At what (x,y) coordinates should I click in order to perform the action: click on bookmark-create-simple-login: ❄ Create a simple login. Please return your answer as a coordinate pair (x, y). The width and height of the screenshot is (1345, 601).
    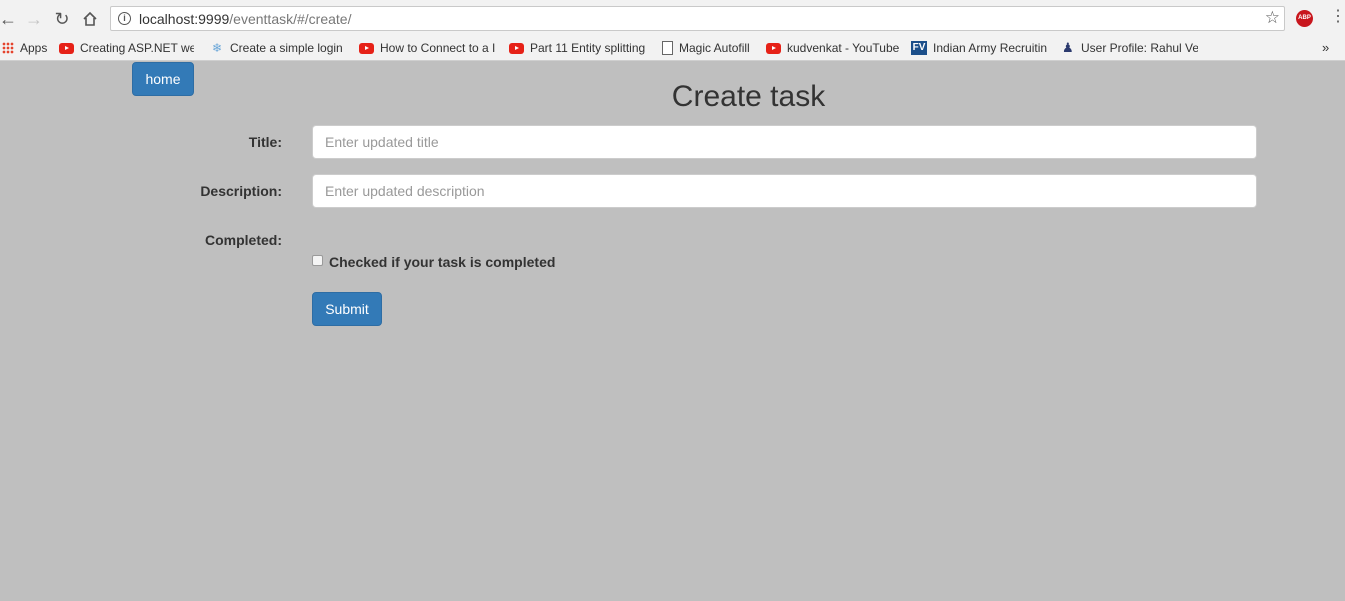
    Looking at the image, I should click on (278, 48).